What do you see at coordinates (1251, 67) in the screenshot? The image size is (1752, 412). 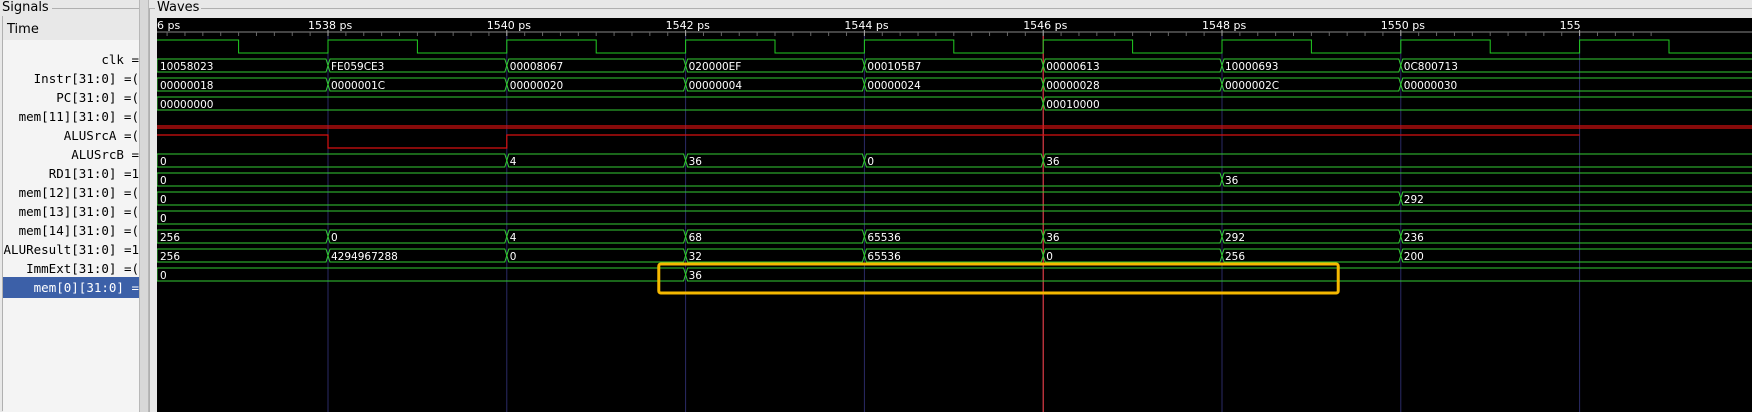 I see `bus-value: 10000693` at bounding box center [1251, 67].